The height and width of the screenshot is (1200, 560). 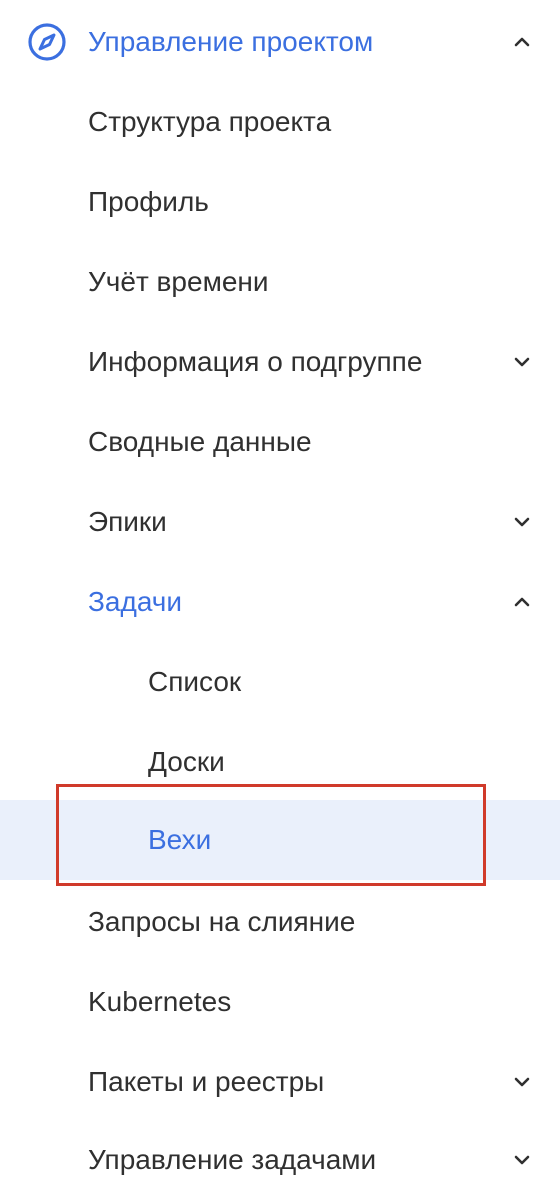 What do you see at coordinates (255, 361) in the screenshot?
I see `sidebar-item-label: Информация о подгруппе` at bounding box center [255, 361].